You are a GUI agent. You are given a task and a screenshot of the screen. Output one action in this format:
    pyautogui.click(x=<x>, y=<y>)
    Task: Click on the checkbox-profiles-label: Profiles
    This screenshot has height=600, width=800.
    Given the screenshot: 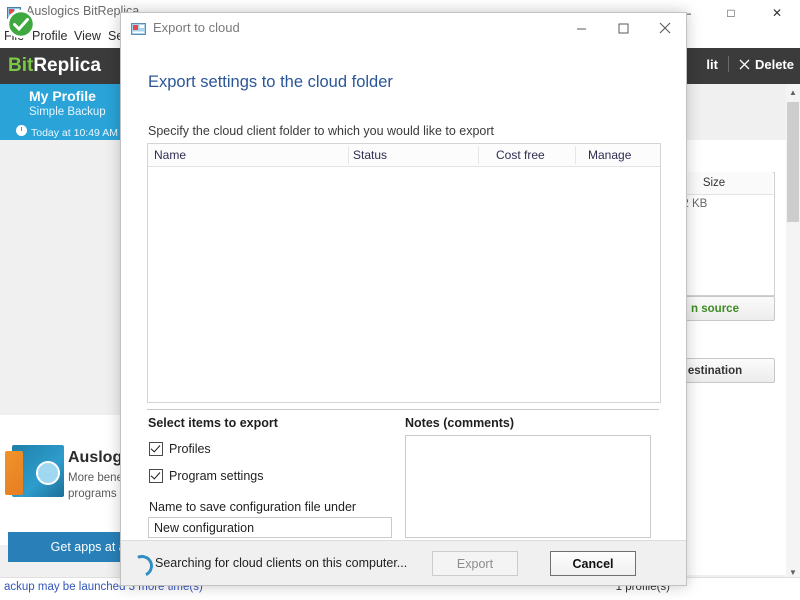 What is the action you would take?
    pyautogui.click(x=190, y=449)
    